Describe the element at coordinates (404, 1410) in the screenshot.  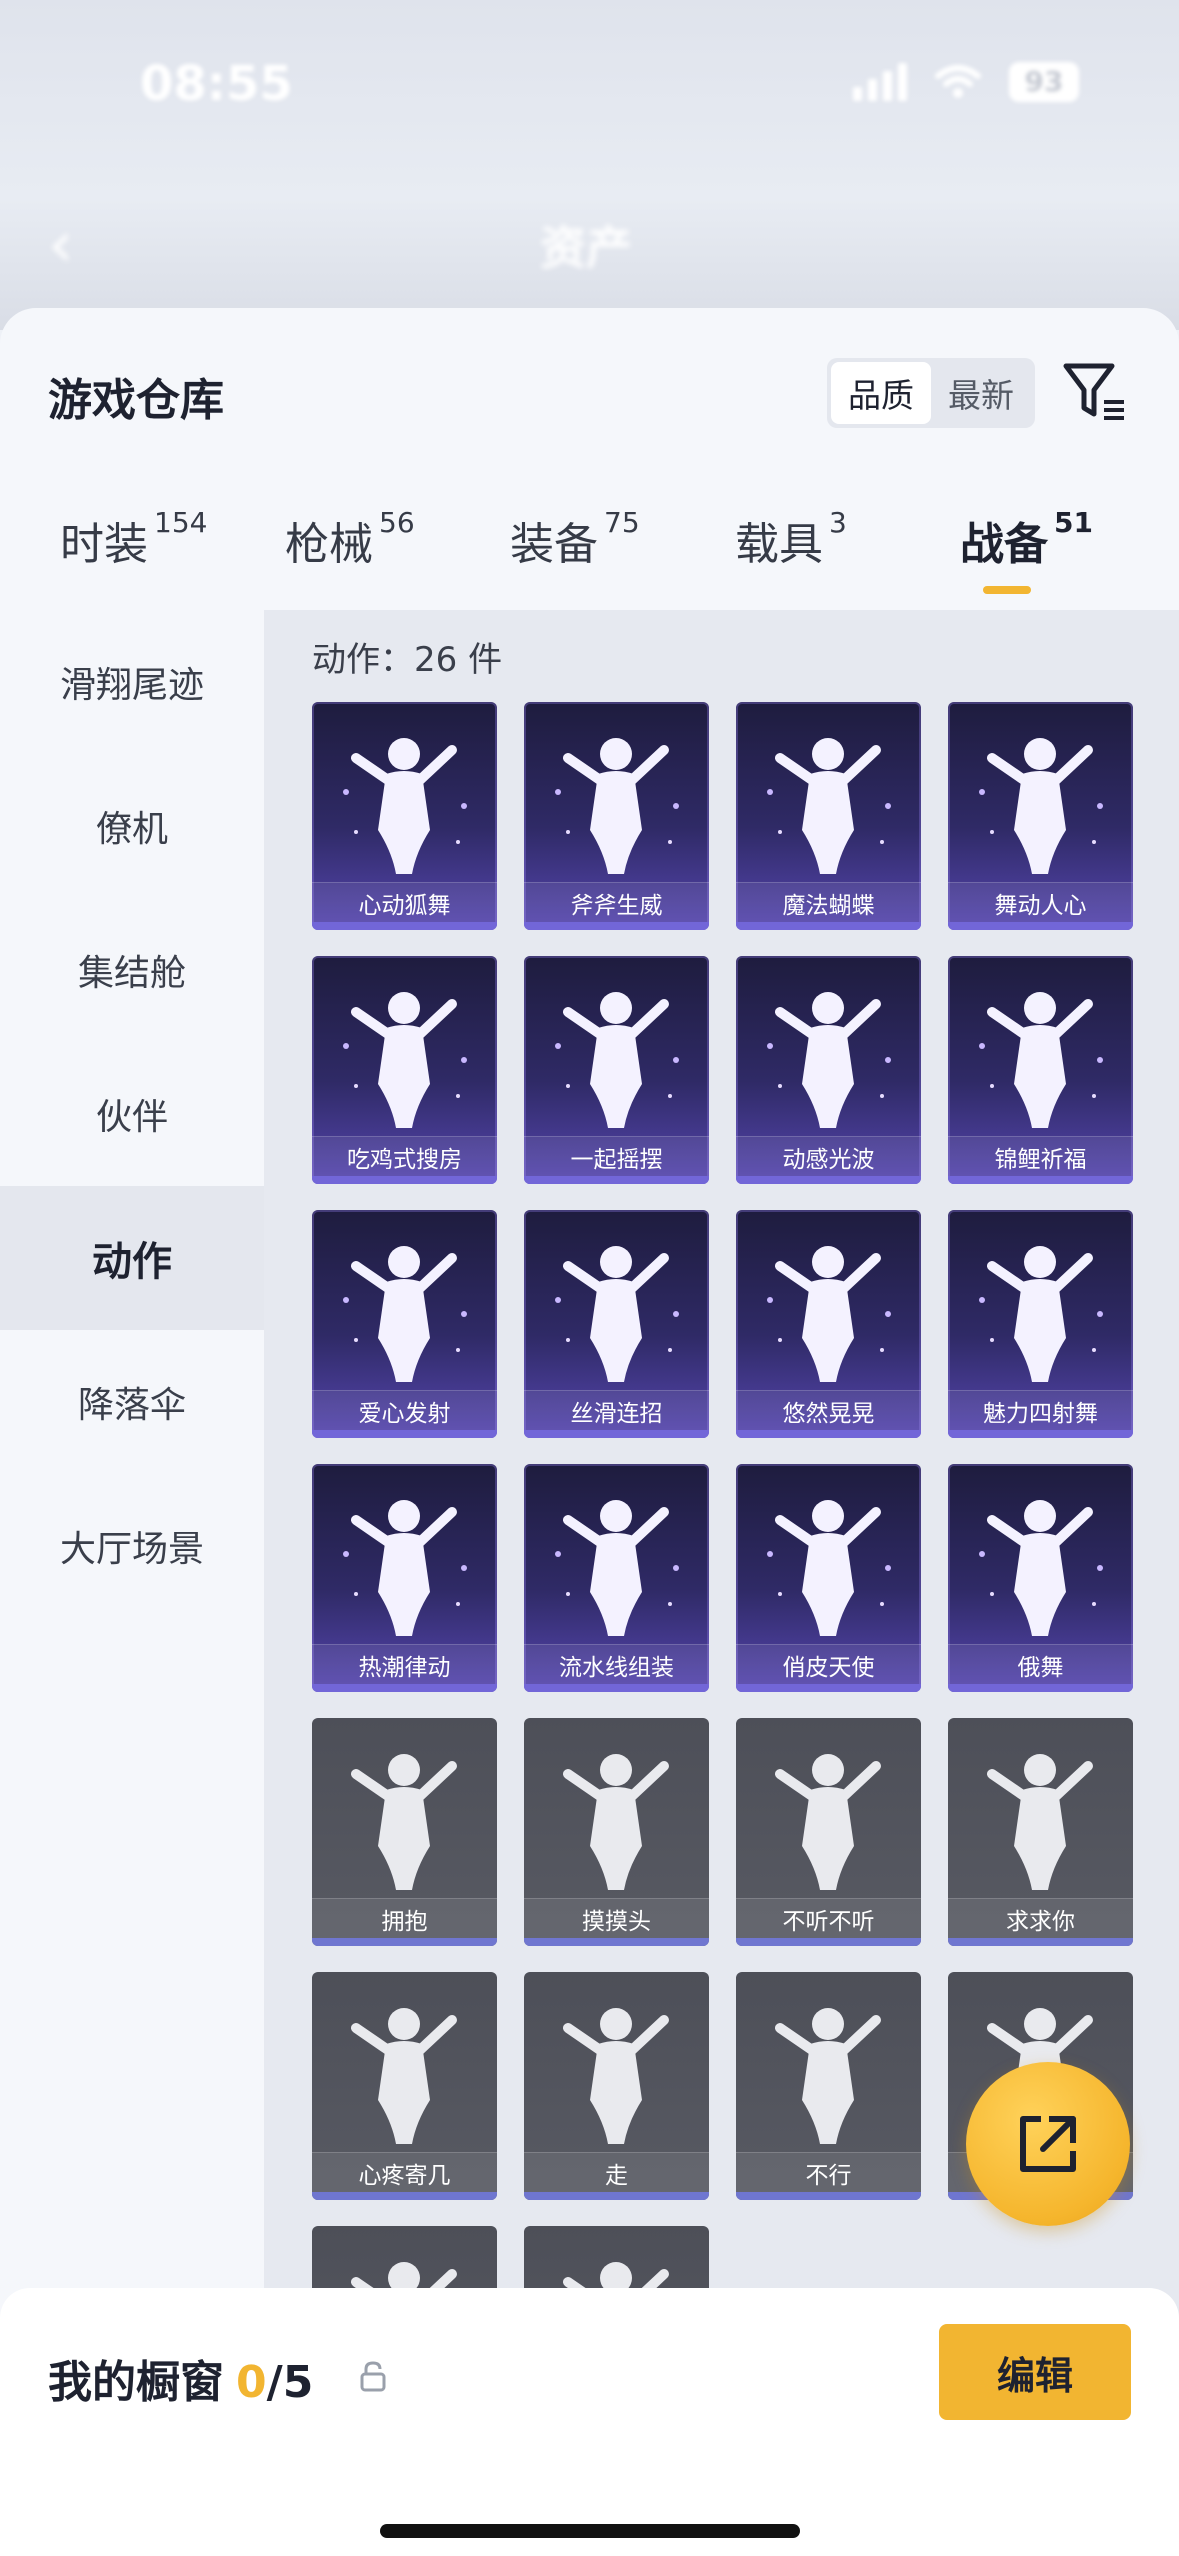
I see `emote-label: 爱心发射` at that location.